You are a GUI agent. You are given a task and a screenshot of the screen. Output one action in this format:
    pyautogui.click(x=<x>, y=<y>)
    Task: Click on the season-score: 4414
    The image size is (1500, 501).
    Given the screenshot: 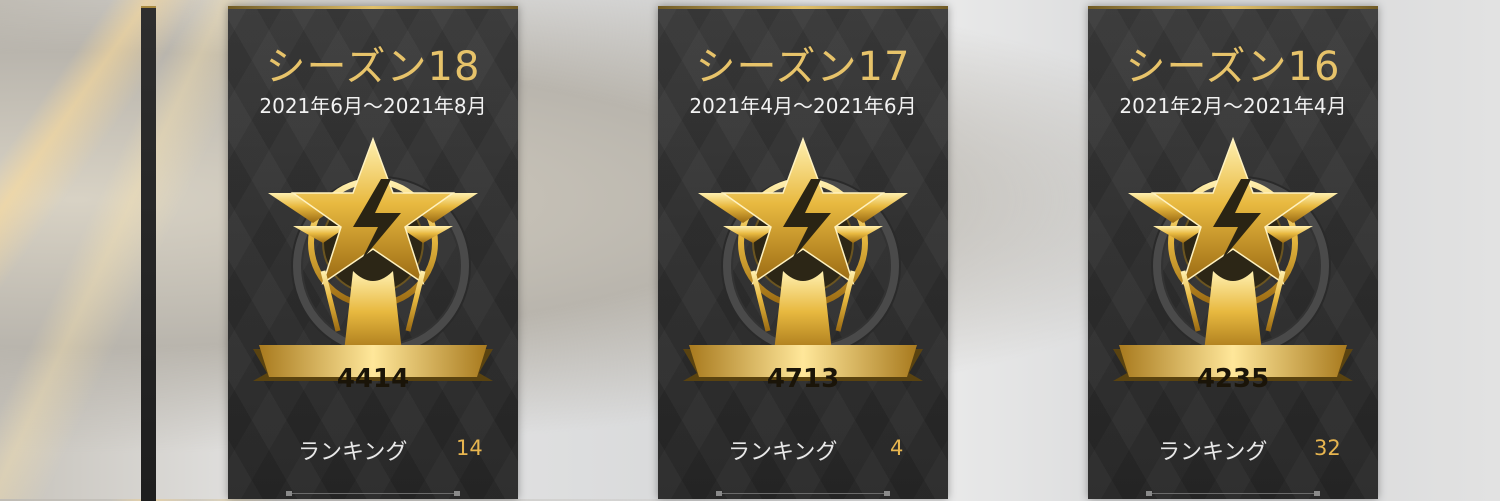 What is the action you would take?
    pyautogui.click(x=373, y=379)
    